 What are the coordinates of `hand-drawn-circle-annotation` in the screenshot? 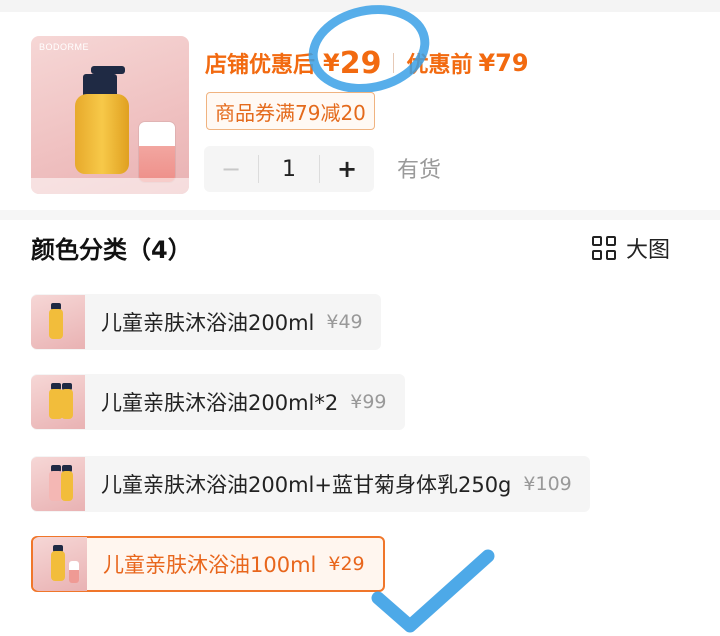 It's located at (369, 52).